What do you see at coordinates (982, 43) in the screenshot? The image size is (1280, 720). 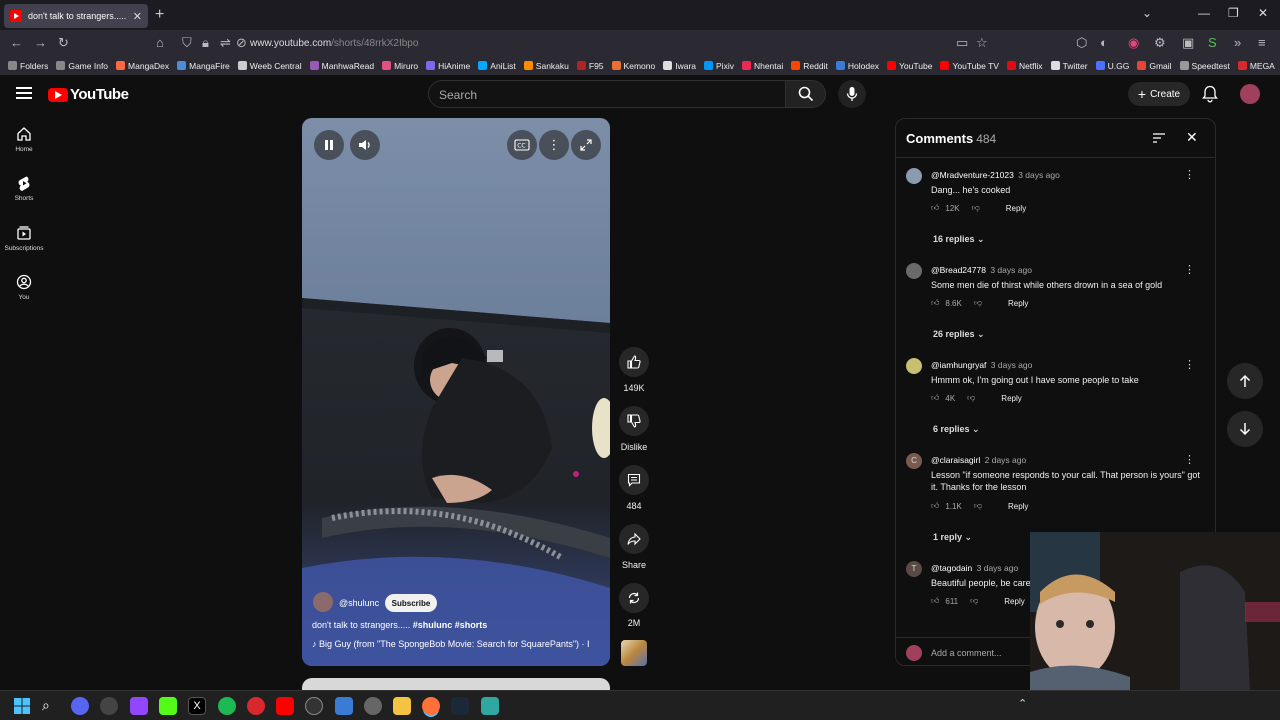 I see `bookmark-star-icon: ☆` at bounding box center [982, 43].